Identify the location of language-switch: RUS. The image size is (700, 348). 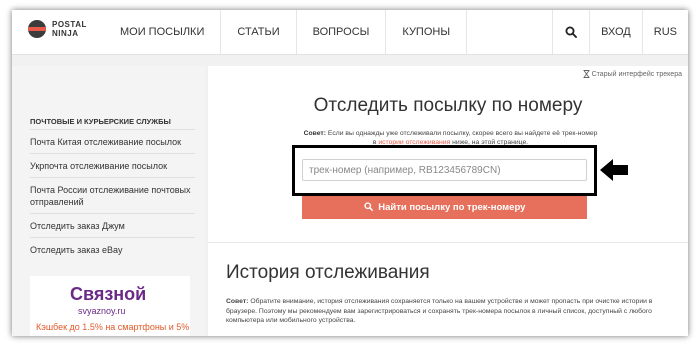
(664, 32).